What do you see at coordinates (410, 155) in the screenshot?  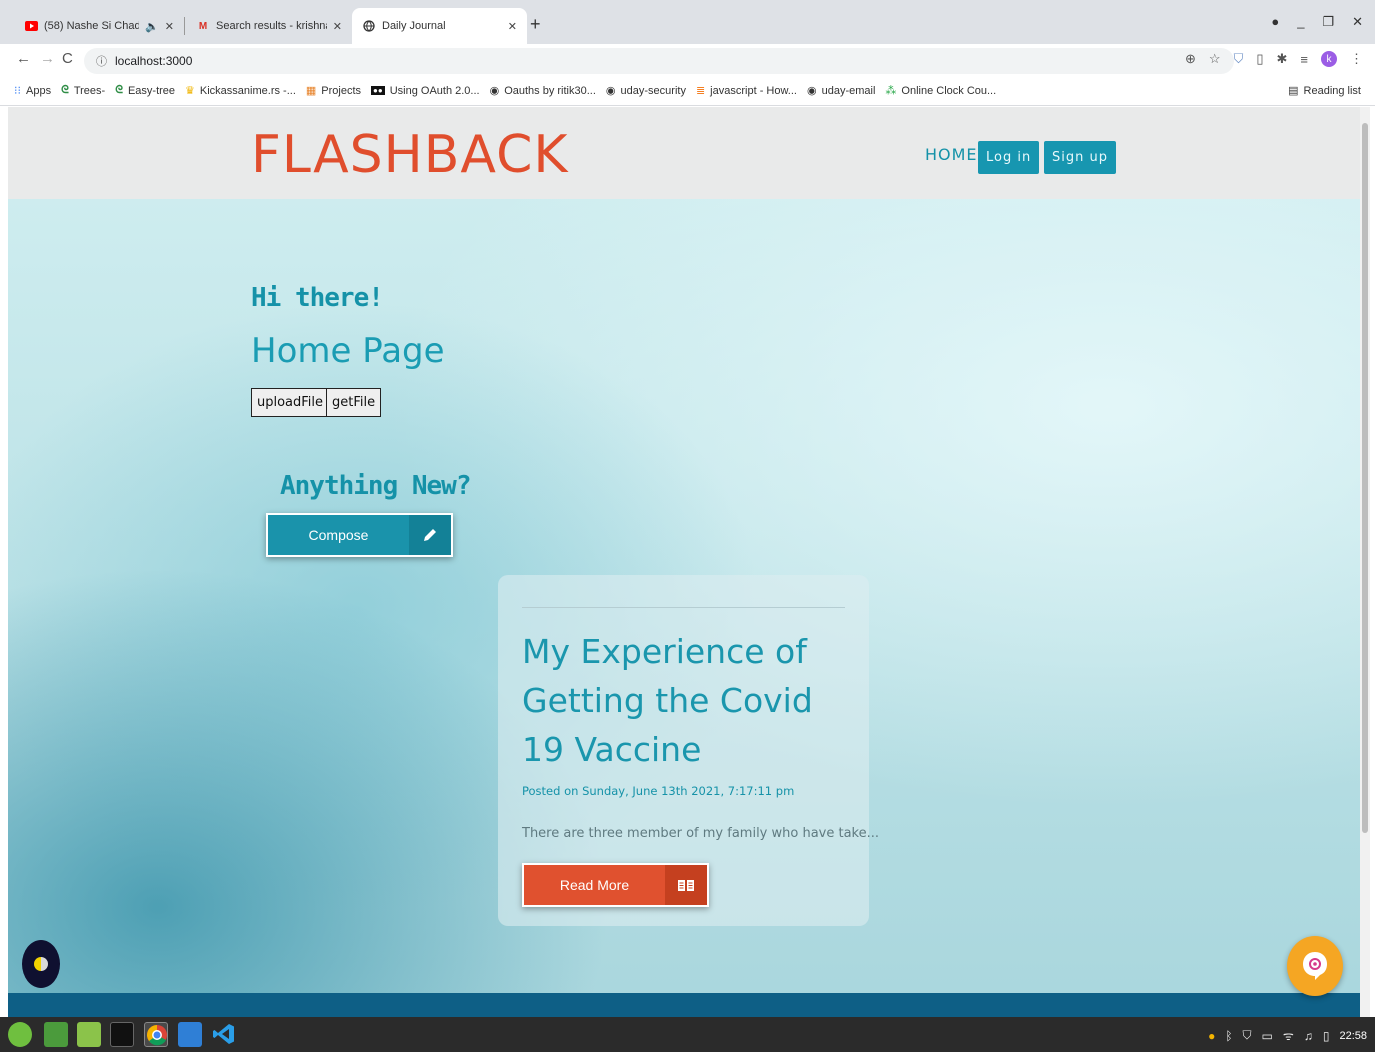 I see `site-brand: FLASHBACK` at bounding box center [410, 155].